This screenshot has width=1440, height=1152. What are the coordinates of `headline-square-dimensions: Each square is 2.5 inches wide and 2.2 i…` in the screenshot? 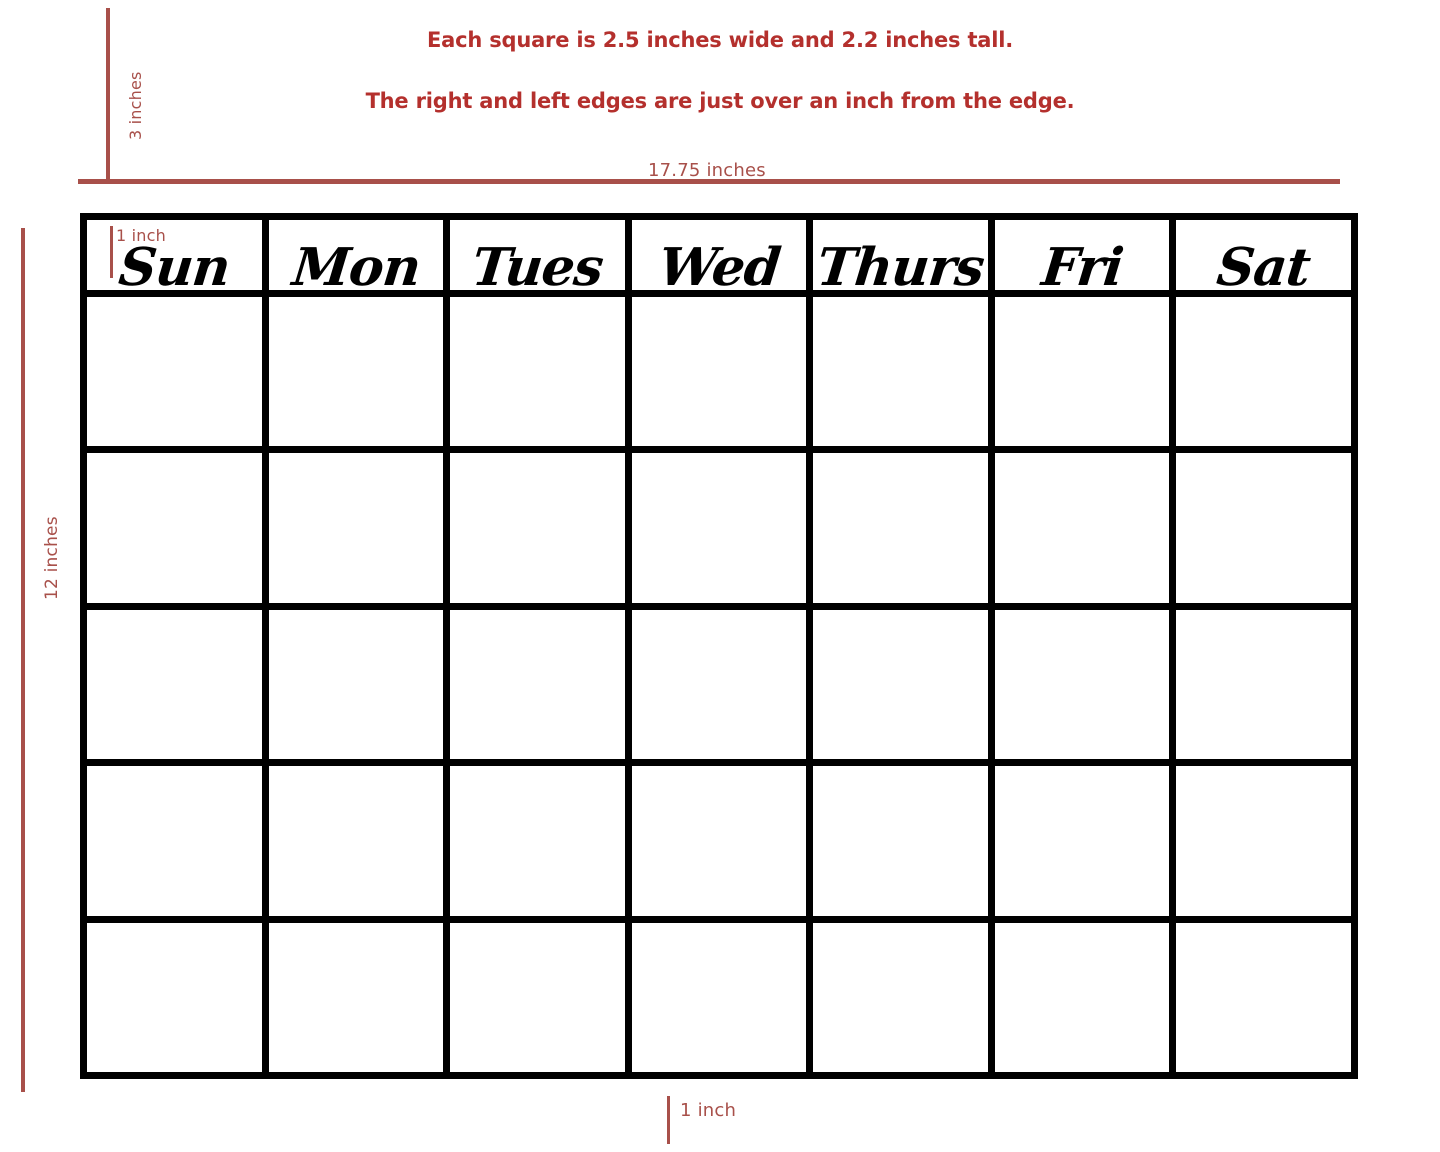 It's located at (720, 40).